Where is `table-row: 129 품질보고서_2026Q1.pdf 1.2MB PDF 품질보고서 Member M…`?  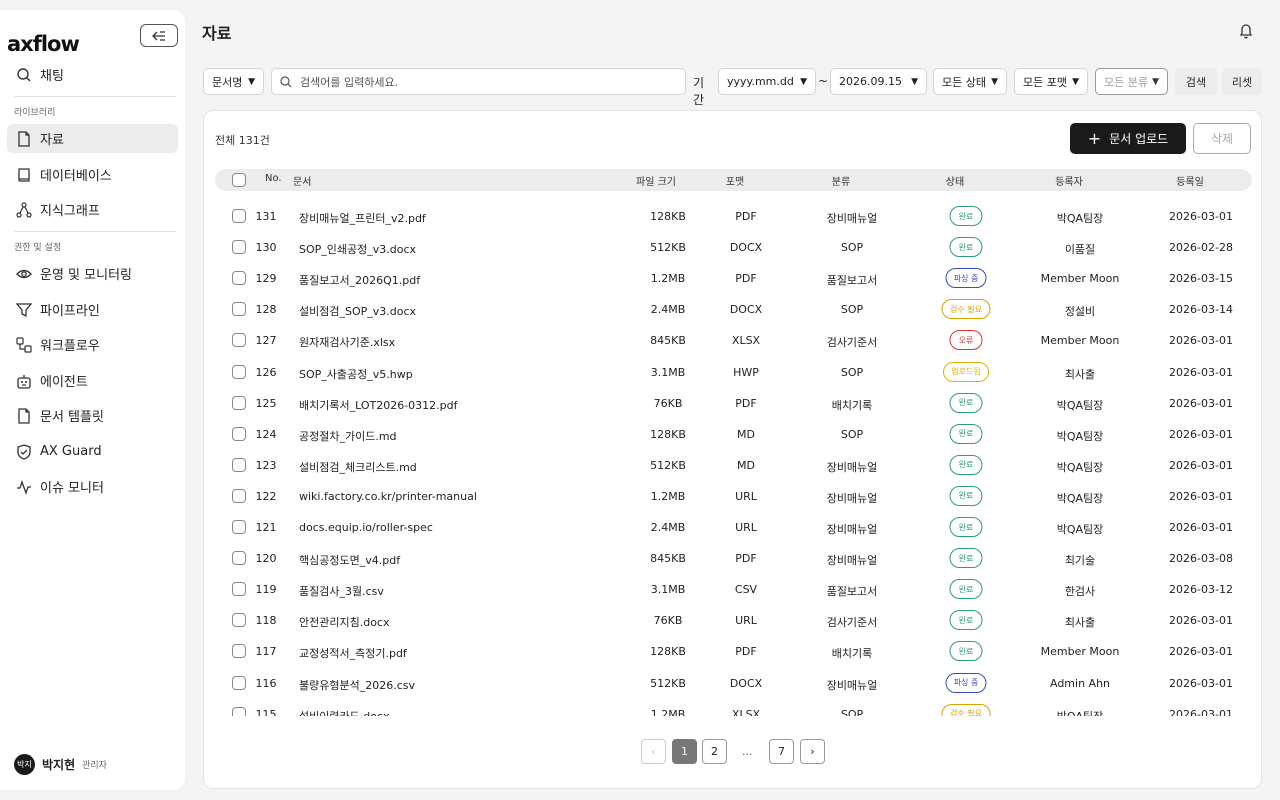 table-row: 129 품질보고서_2026Q1.pdf 1.2MB PDF 품질보고서 Member M… is located at coordinates (732, 278).